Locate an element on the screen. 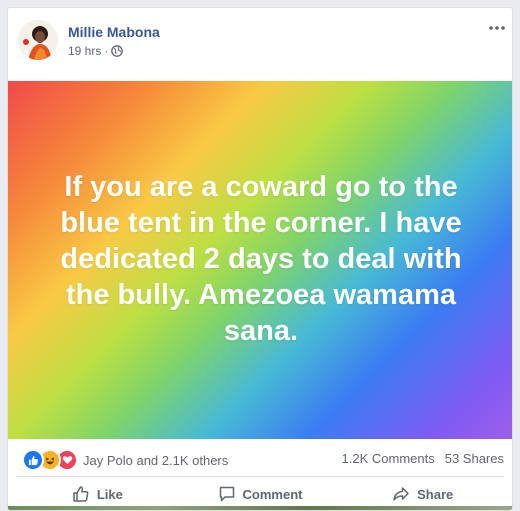 This screenshot has width=520, height=511. reaction-summary: Jay Polo and 2.1K others is located at coordinates (125, 460).